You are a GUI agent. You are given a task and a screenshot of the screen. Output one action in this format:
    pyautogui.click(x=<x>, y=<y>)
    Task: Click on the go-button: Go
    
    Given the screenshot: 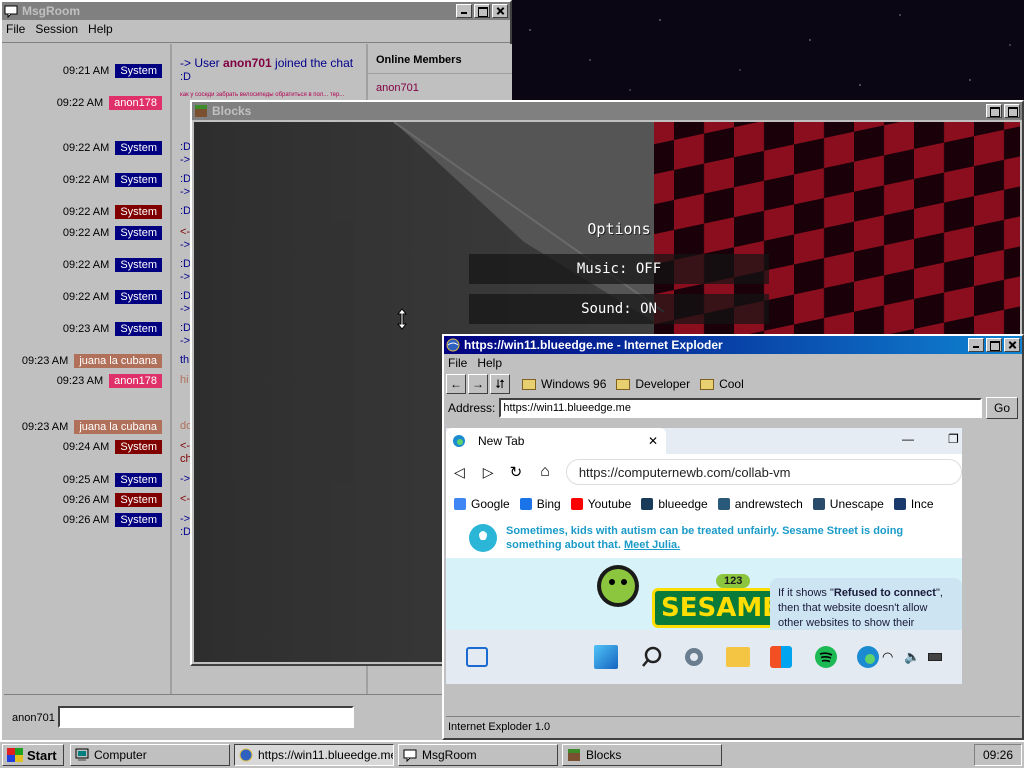 What is the action you would take?
    pyautogui.click(x=1002, y=408)
    